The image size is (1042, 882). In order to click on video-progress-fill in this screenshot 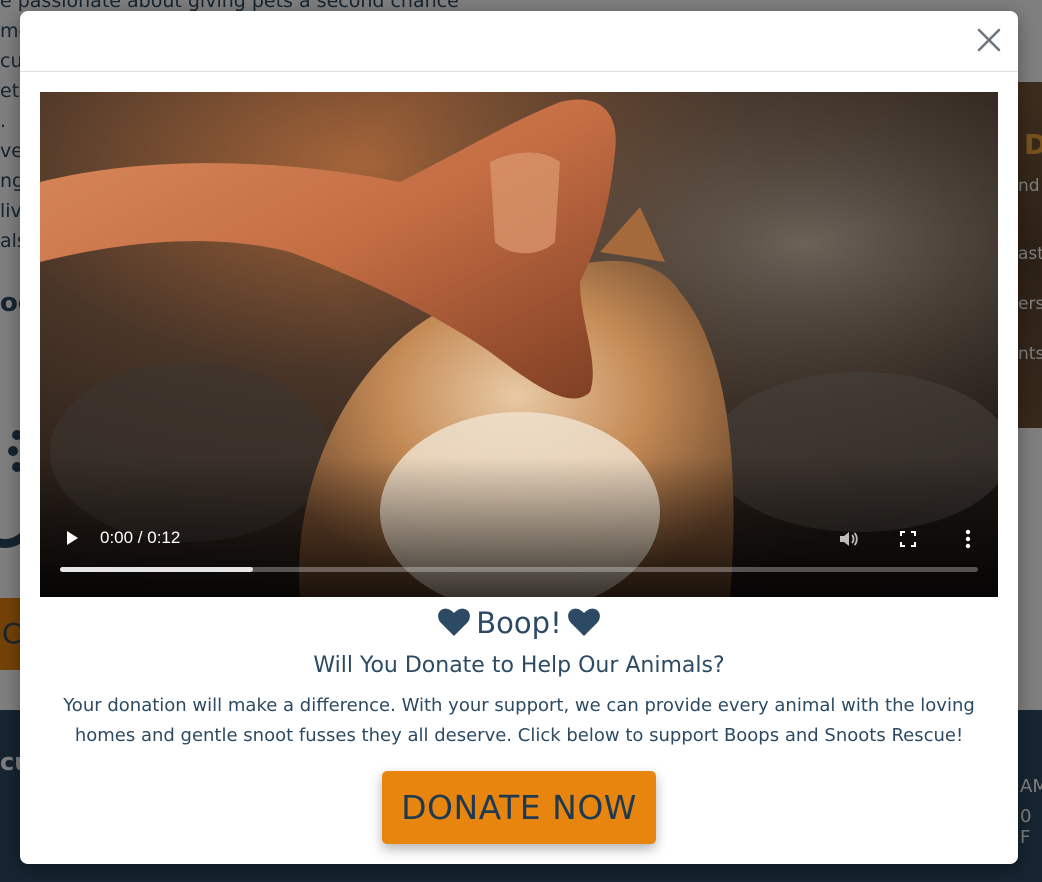, I will do `click(156, 569)`.